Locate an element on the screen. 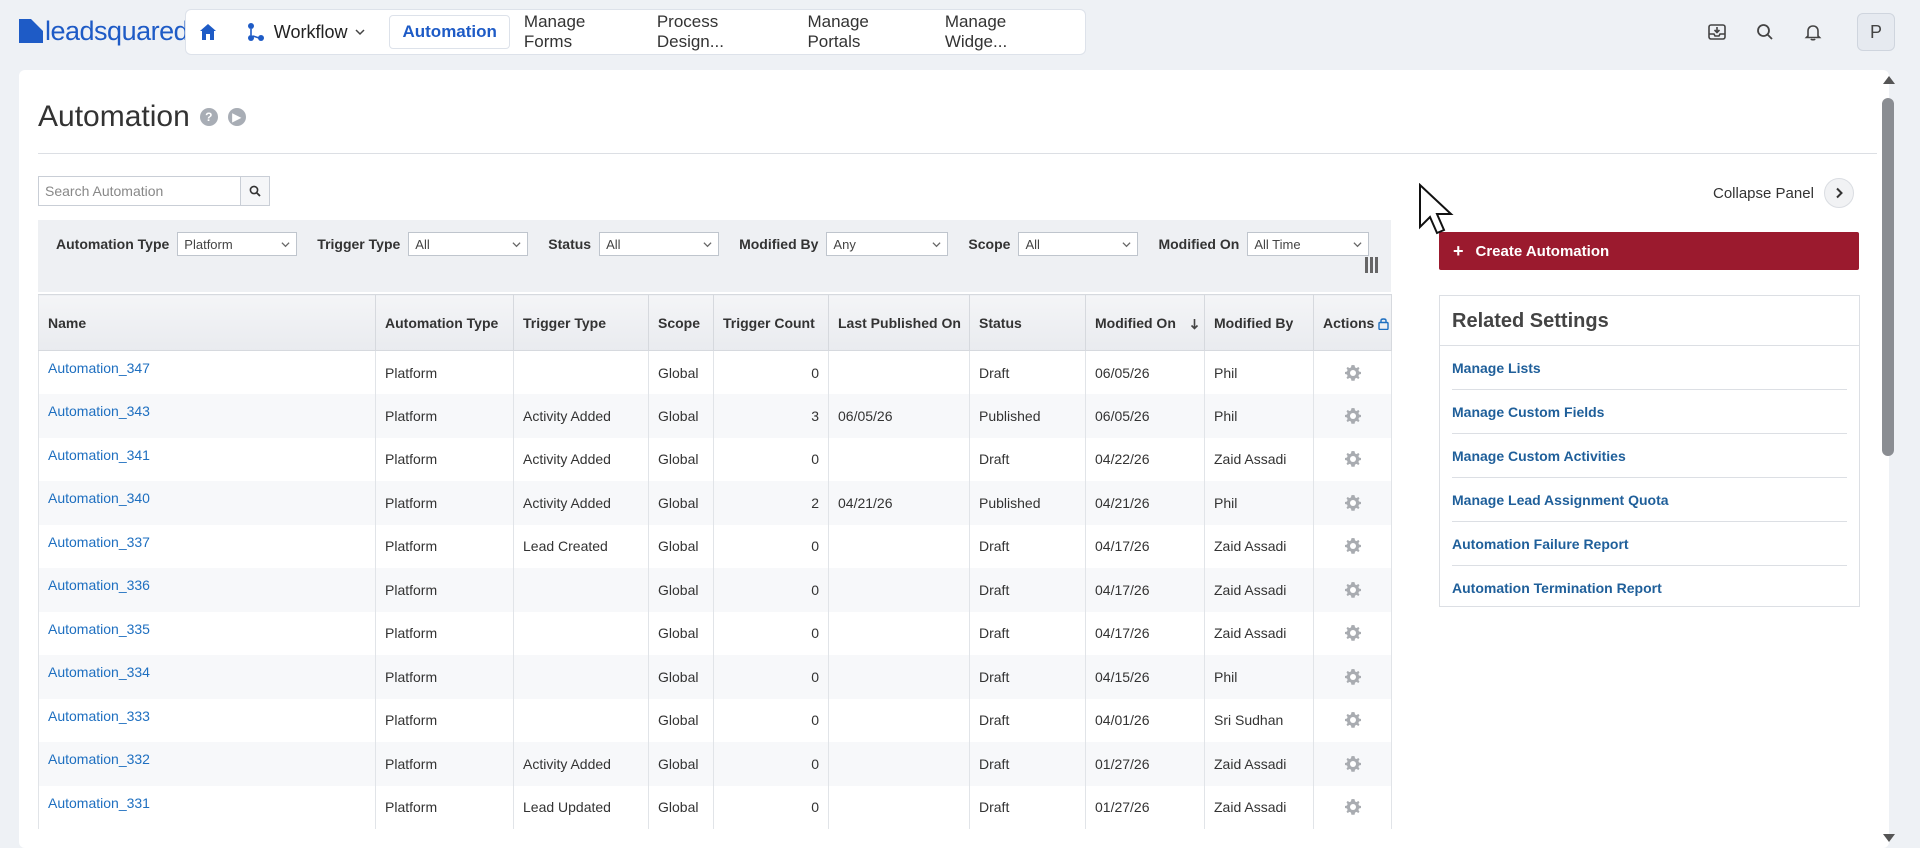  col-header-name: Name is located at coordinates (207, 322).